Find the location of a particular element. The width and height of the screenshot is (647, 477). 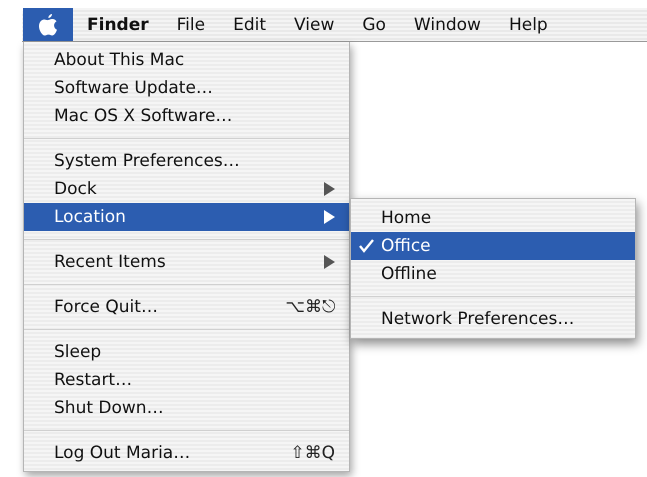

apple-menu-title is located at coordinates (48, 24).